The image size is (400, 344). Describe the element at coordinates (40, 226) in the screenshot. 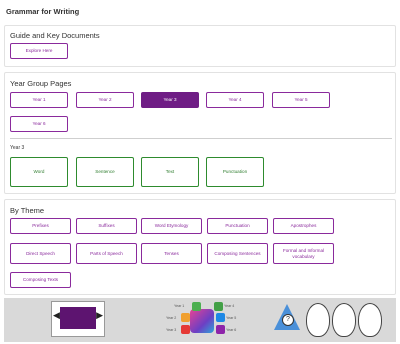

I see `theme-prefixes-button: Prefixes` at that location.